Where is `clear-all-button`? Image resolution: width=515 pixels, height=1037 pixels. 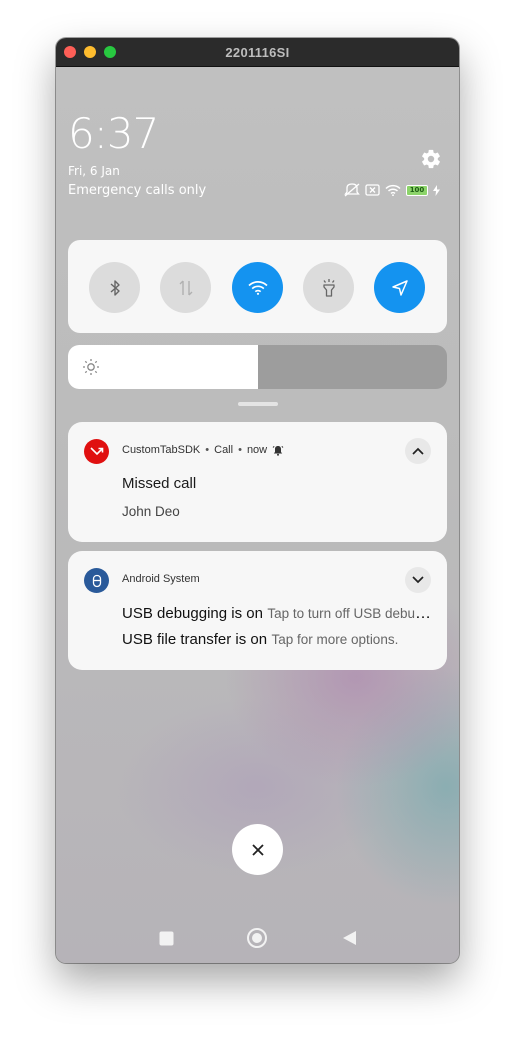 clear-all-button is located at coordinates (257, 849).